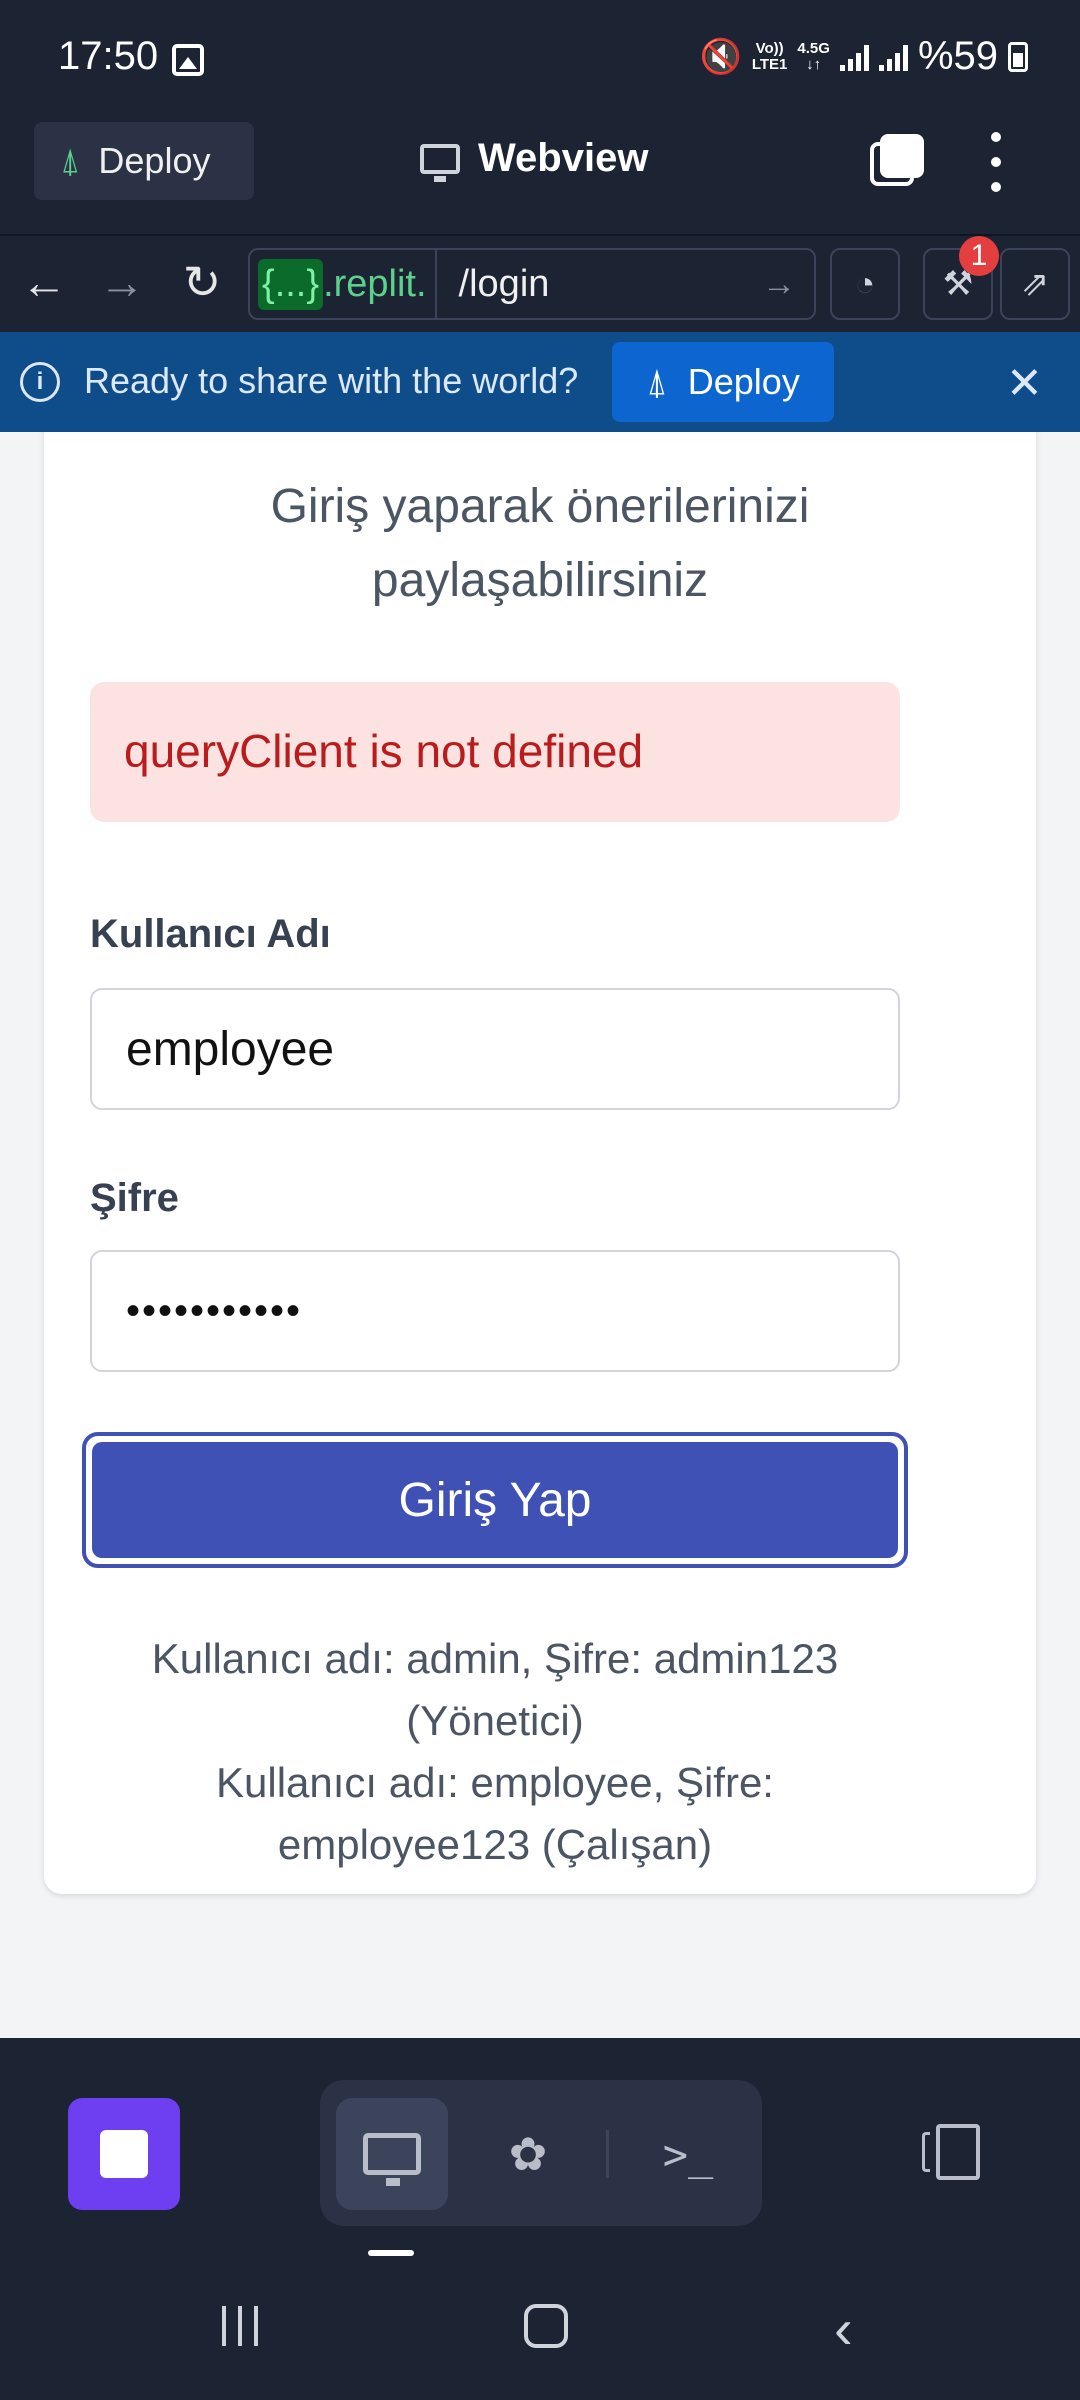 Image resolution: width=1080 pixels, height=2400 pixels. I want to click on url-host: {...} .replit., so click(343, 284).